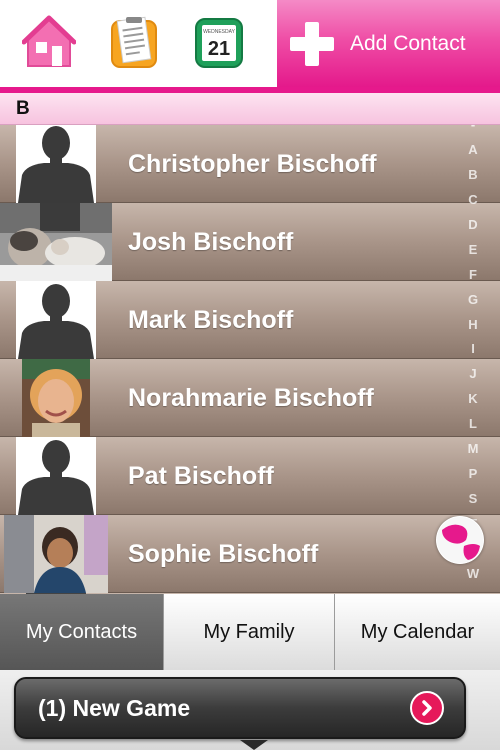  I want to click on contact-name: Sophie Bischoff, so click(223, 554).